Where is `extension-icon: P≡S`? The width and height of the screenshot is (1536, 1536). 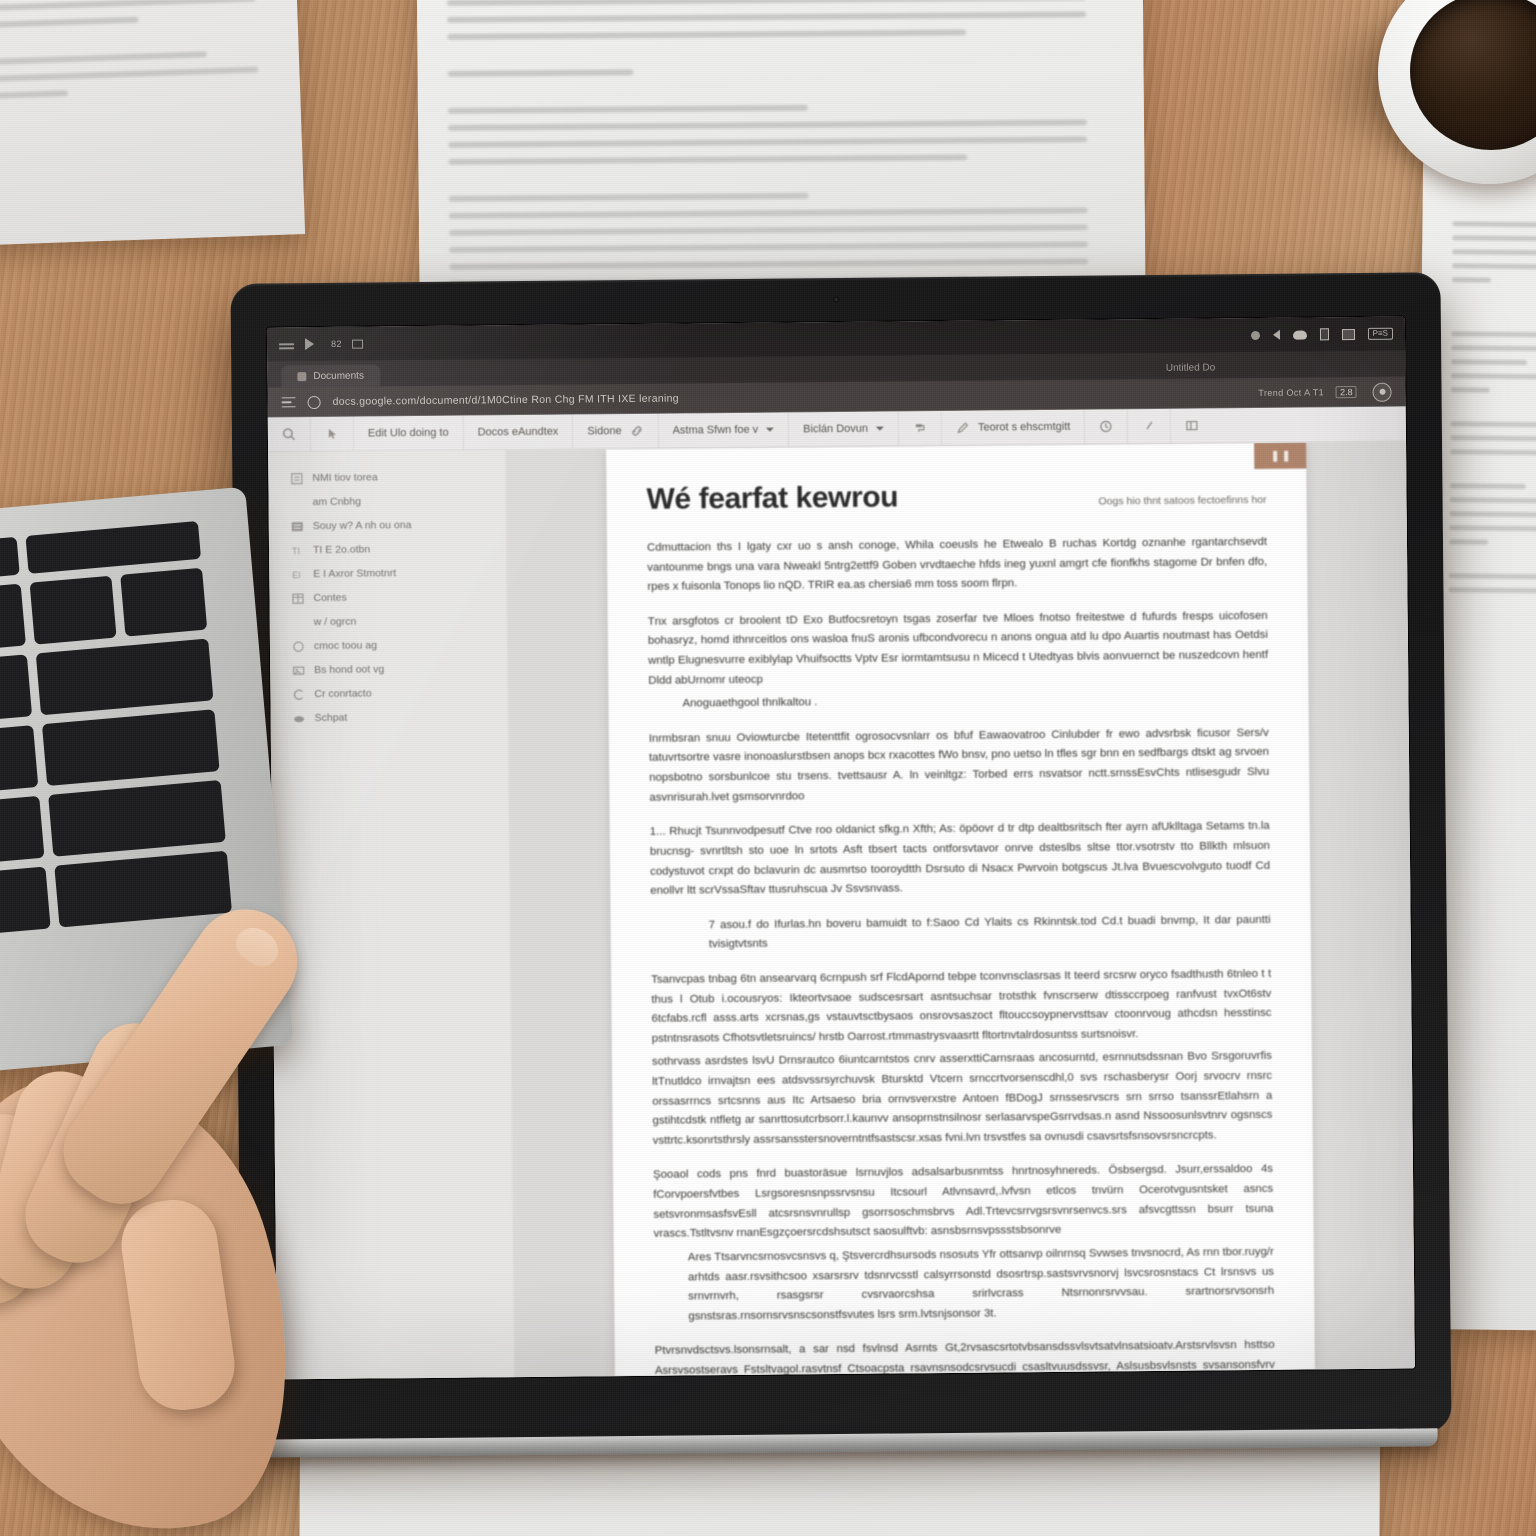 extension-icon: P≡S is located at coordinates (1380, 333).